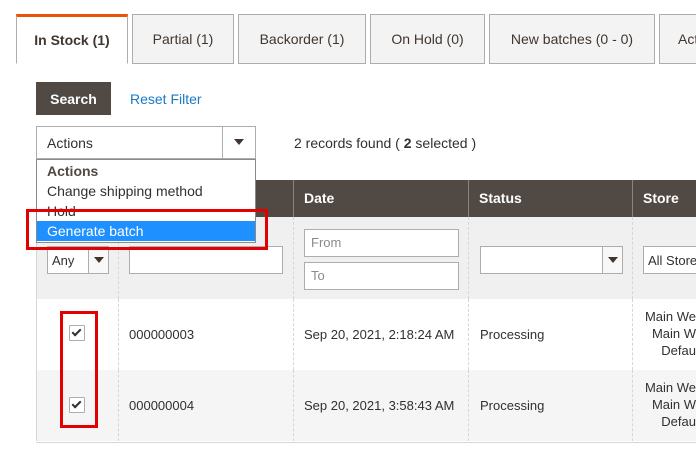 The width and height of the screenshot is (696, 460). What do you see at coordinates (381, 243) in the screenshot?
I see `date-from-input: From` at bounding box center [381, 243].